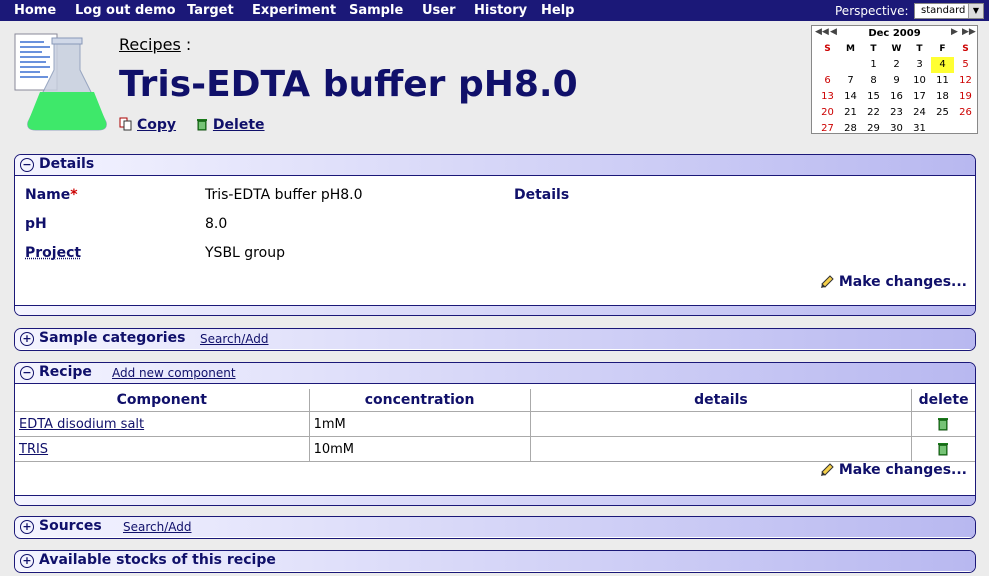 The image size is (989, 576). What do you see at coordinates (873, 113) in the screenshot?
I see `calendar-day: 22` at bounding box center [873, 113].